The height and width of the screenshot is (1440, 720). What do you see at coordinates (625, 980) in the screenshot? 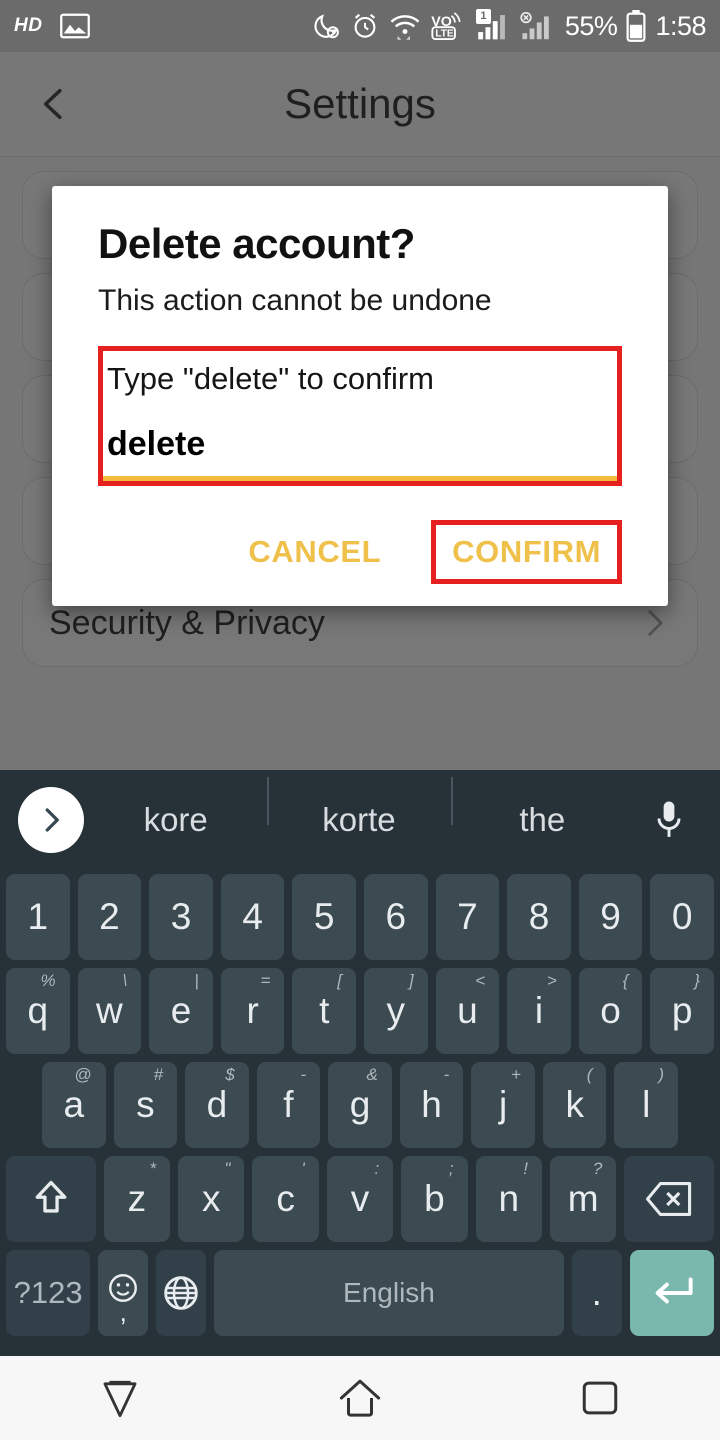
I see `key-o-alt: {` at bounding box center [625, 980].